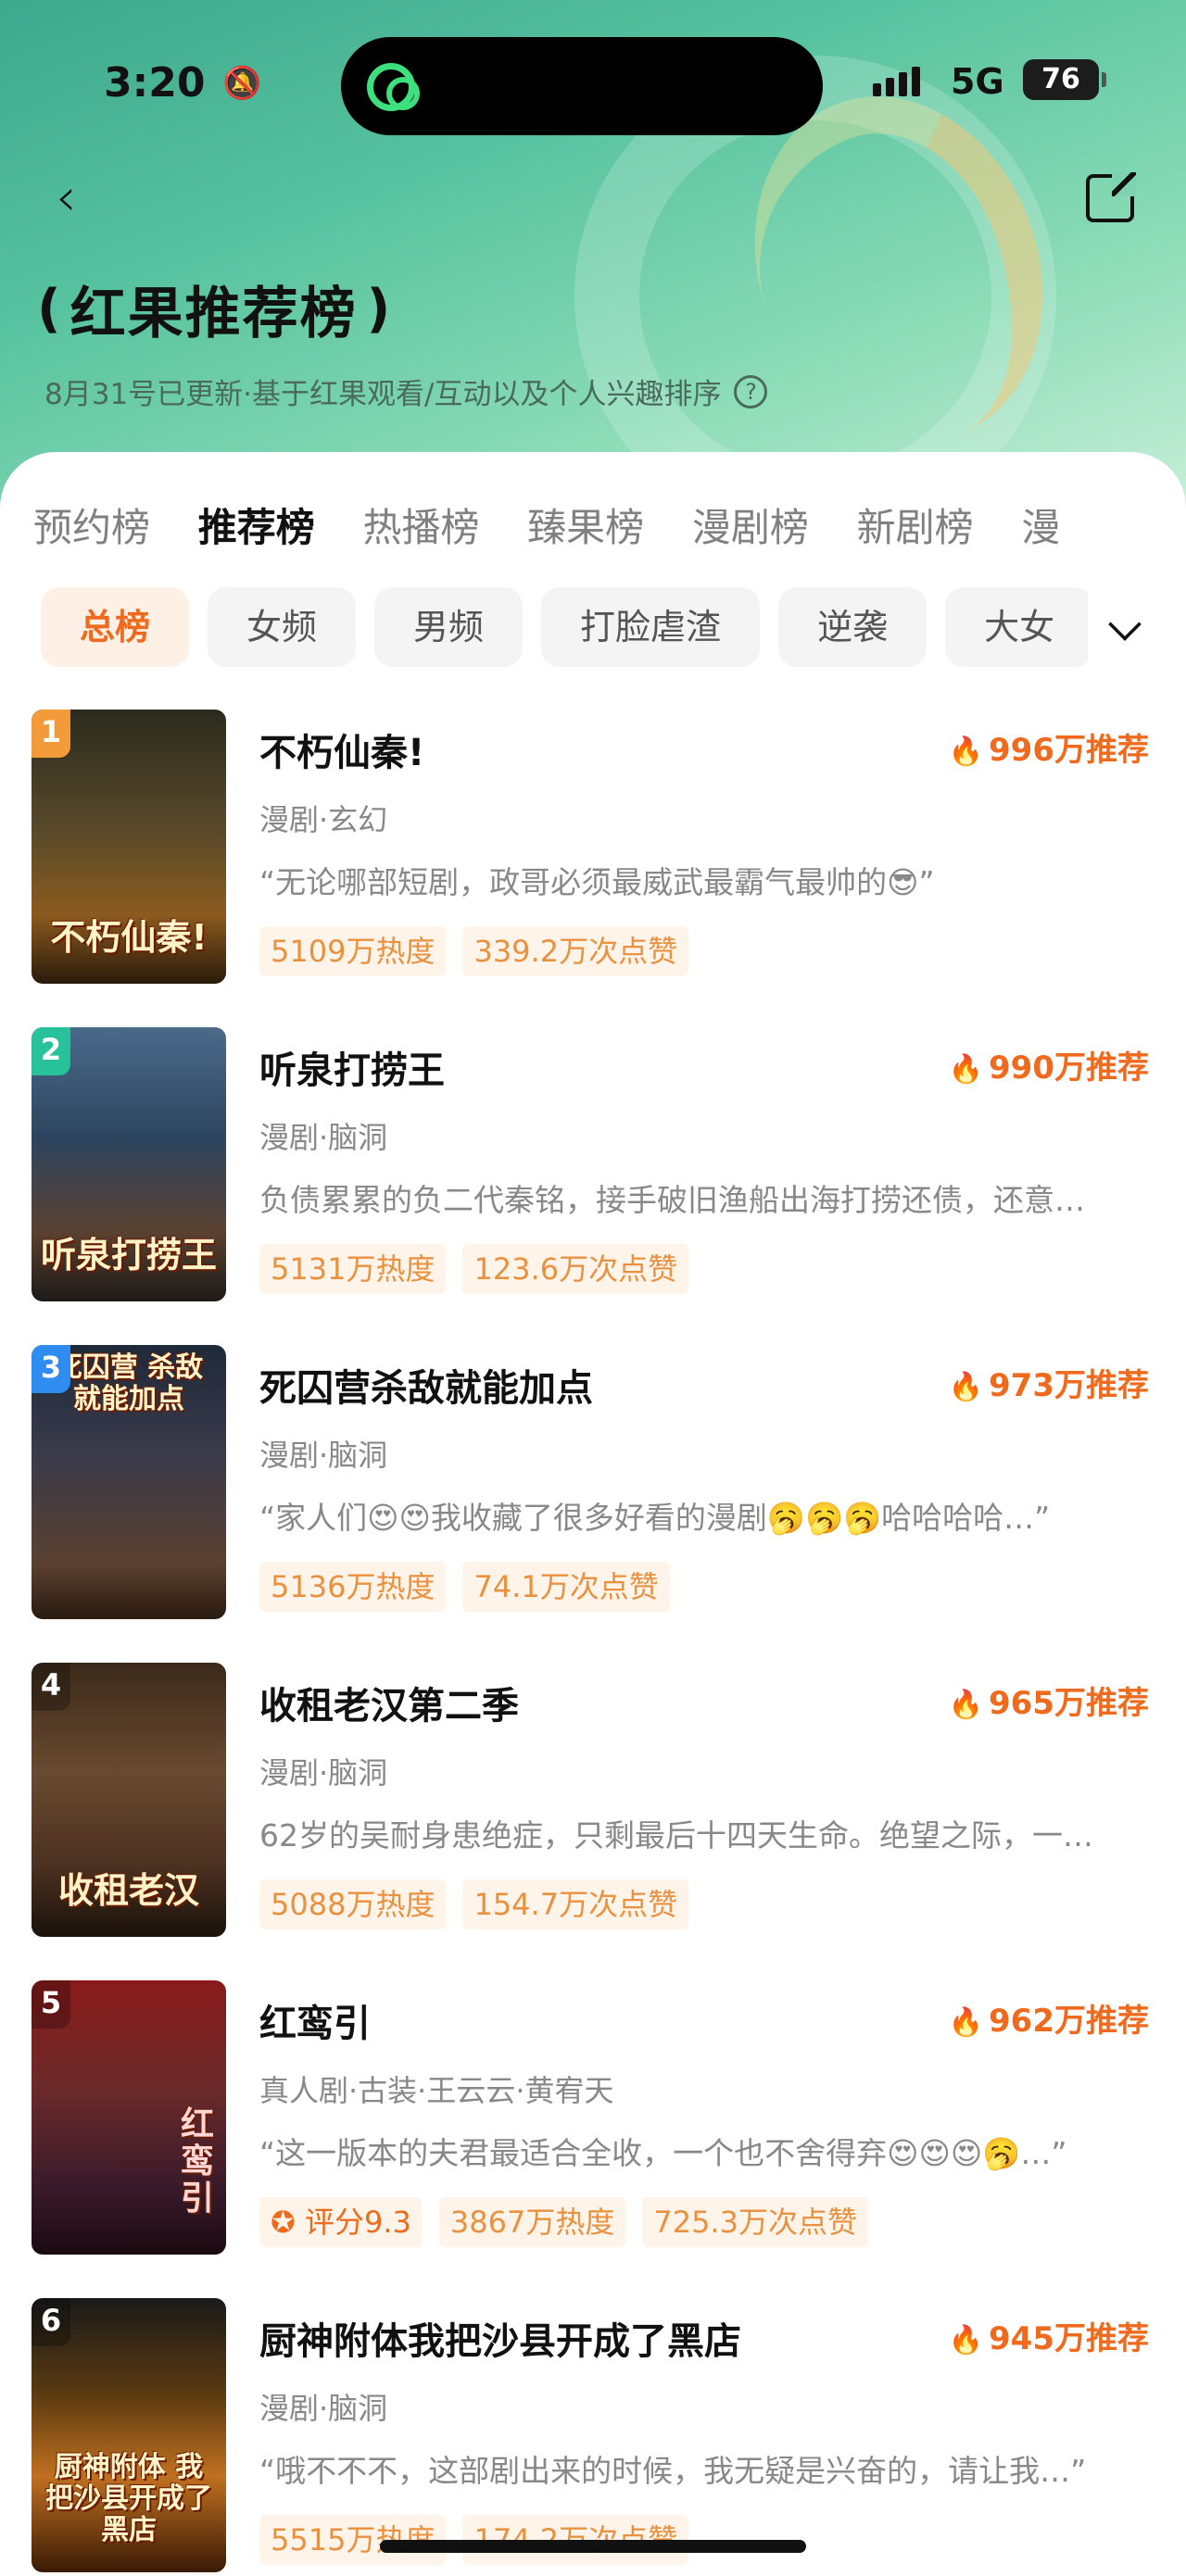 The width and height of the screenshot is (1186, 2576). What do you see at coordinates (129, 1800) in the screenshot?
I see `cover-image: 收租老汉 4` at bounding box center [129, 1800].